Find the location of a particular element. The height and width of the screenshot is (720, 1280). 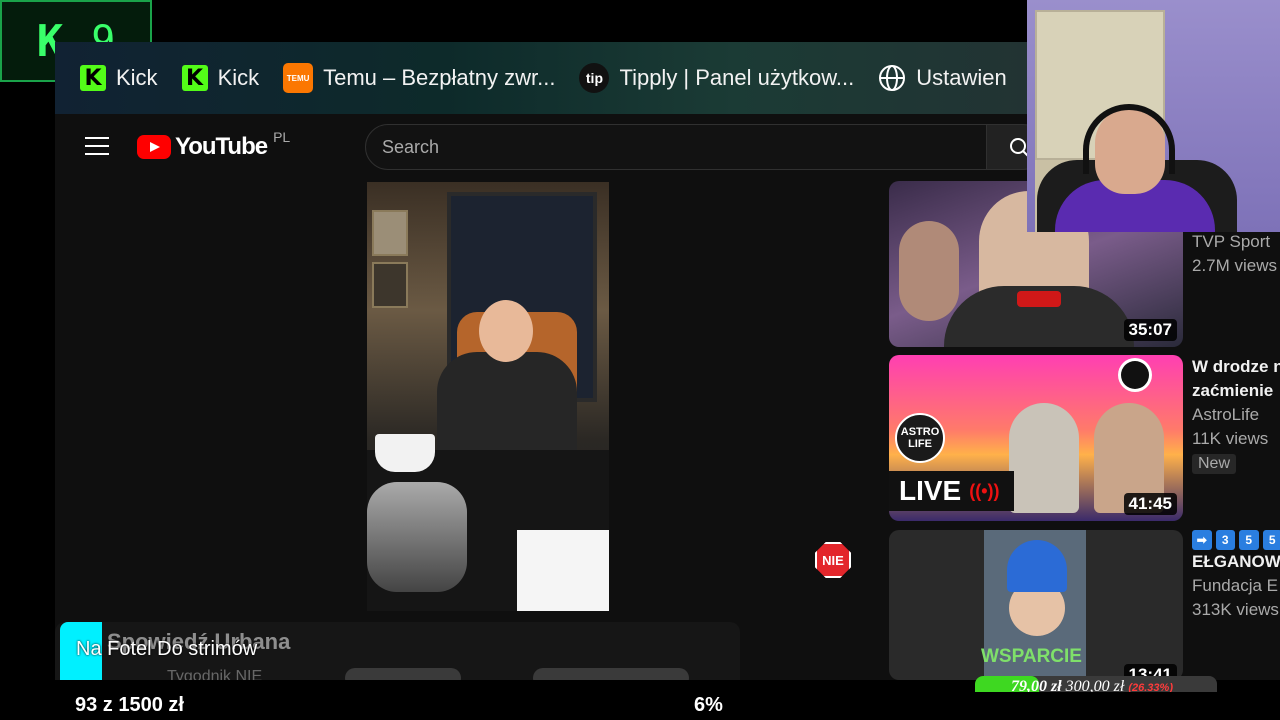

video-player is located at coordinates (488, 396).